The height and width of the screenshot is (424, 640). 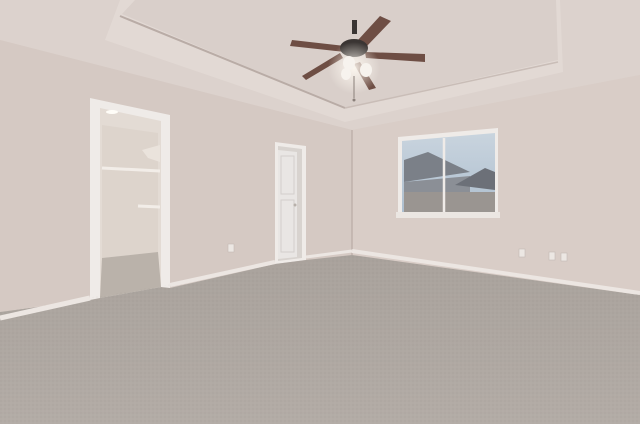 What do you see at coordinates (448, 215) in the screenshot?
I see `window-sill` at bounding box center [448, 215].